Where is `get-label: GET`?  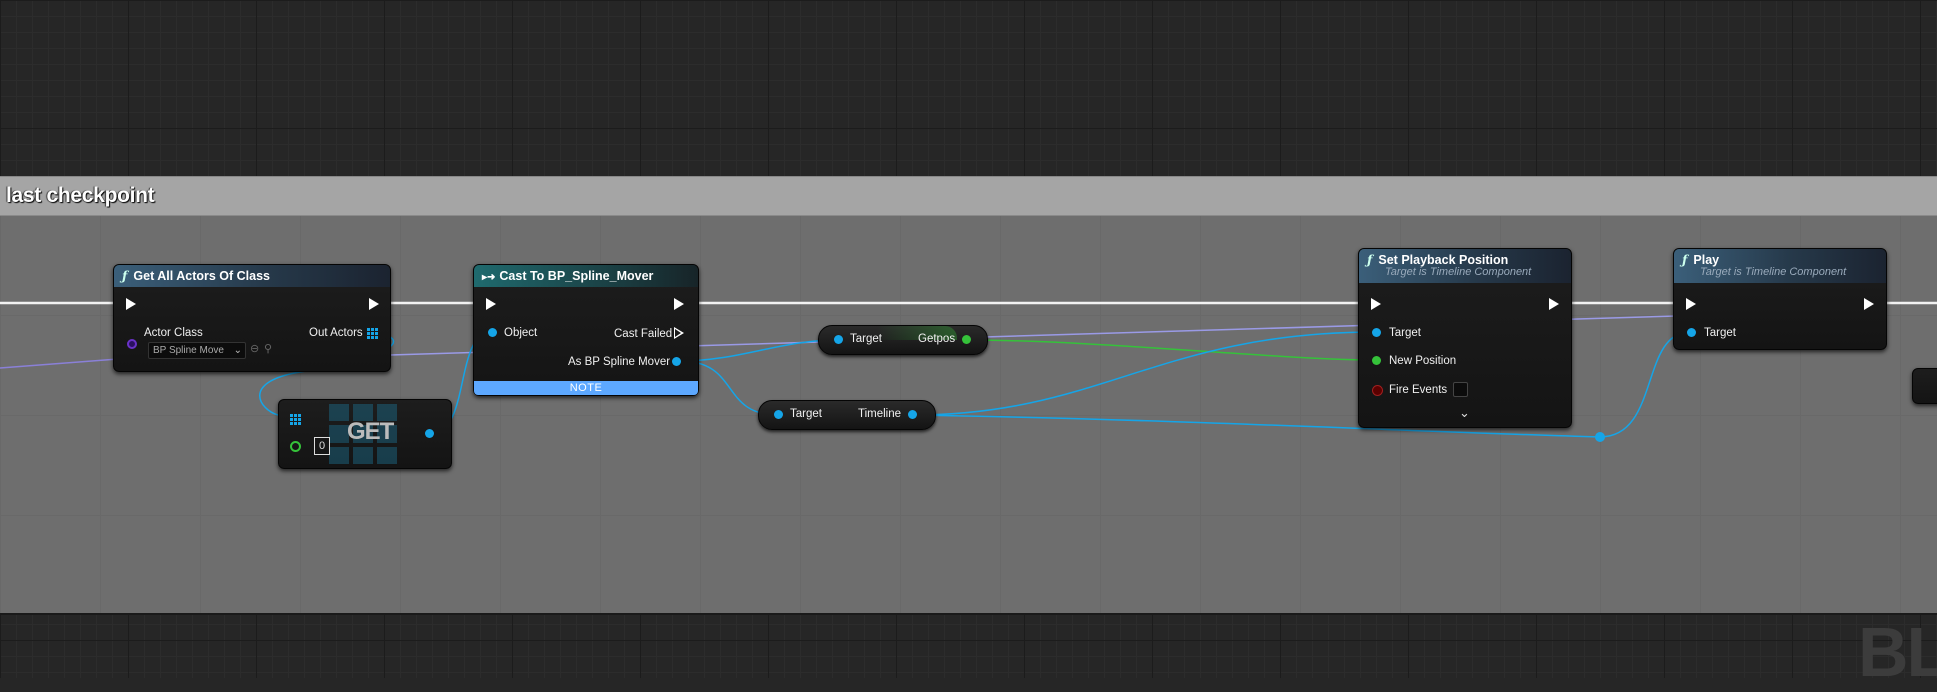 get-label: GET is located at coordinates (370, 431).